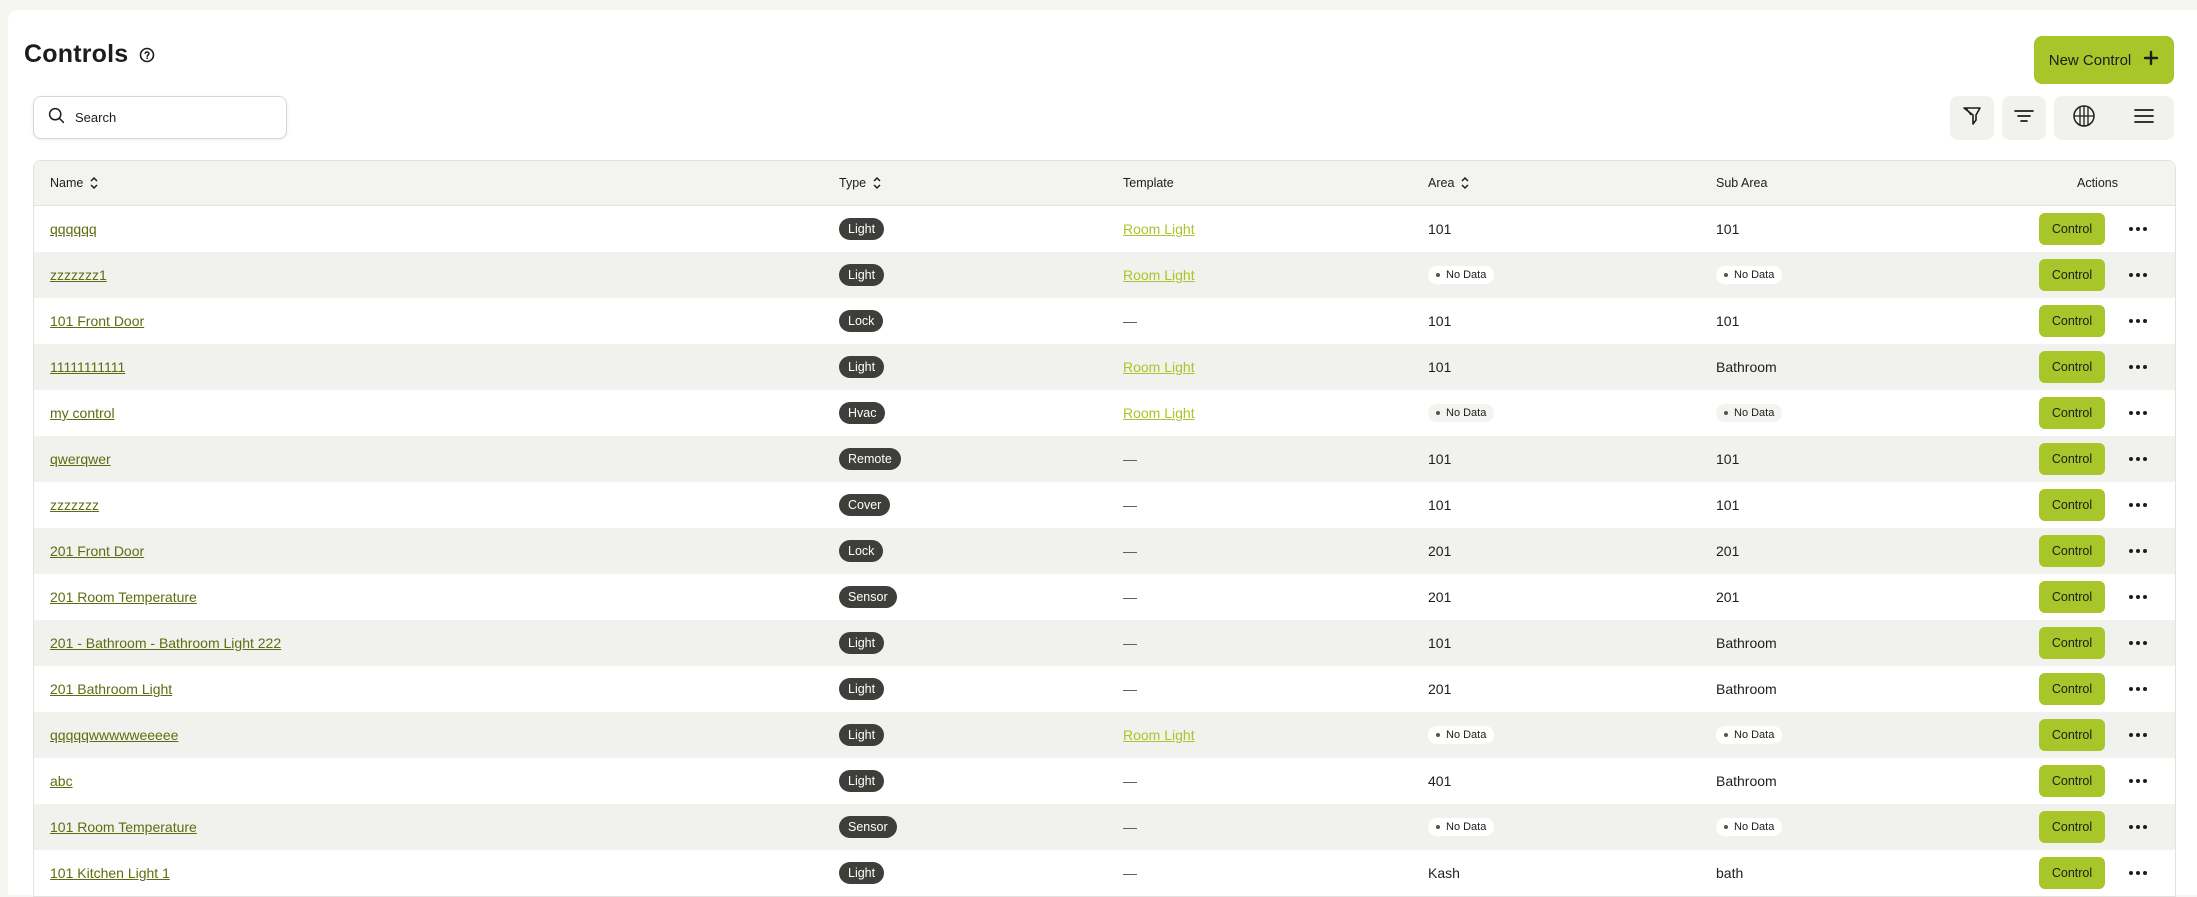  What do you see at coordinates (1741, 183) in the screenshot?
I see `column-header-sub-area: Sub Area` at bounding box center [1741, 183].